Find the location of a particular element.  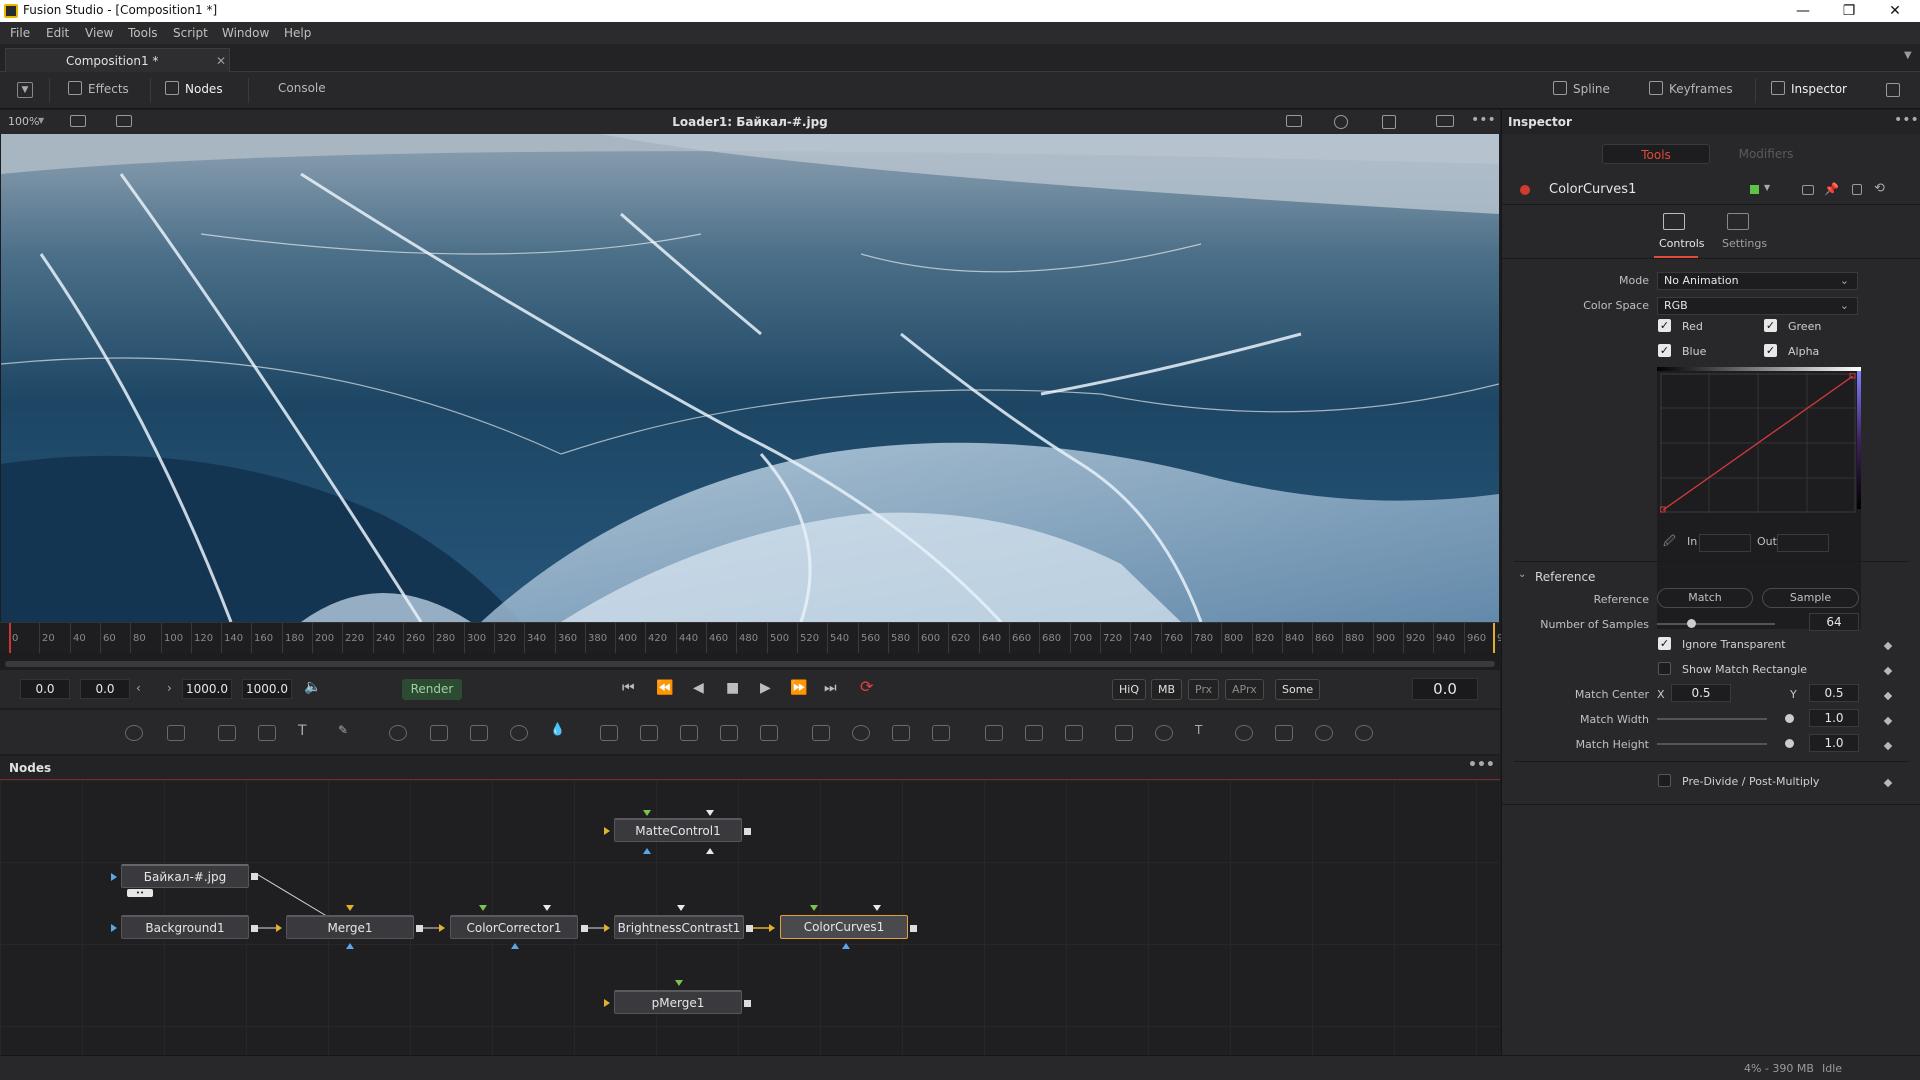

timeline-scrollbar is located at coordinates (750, 664).